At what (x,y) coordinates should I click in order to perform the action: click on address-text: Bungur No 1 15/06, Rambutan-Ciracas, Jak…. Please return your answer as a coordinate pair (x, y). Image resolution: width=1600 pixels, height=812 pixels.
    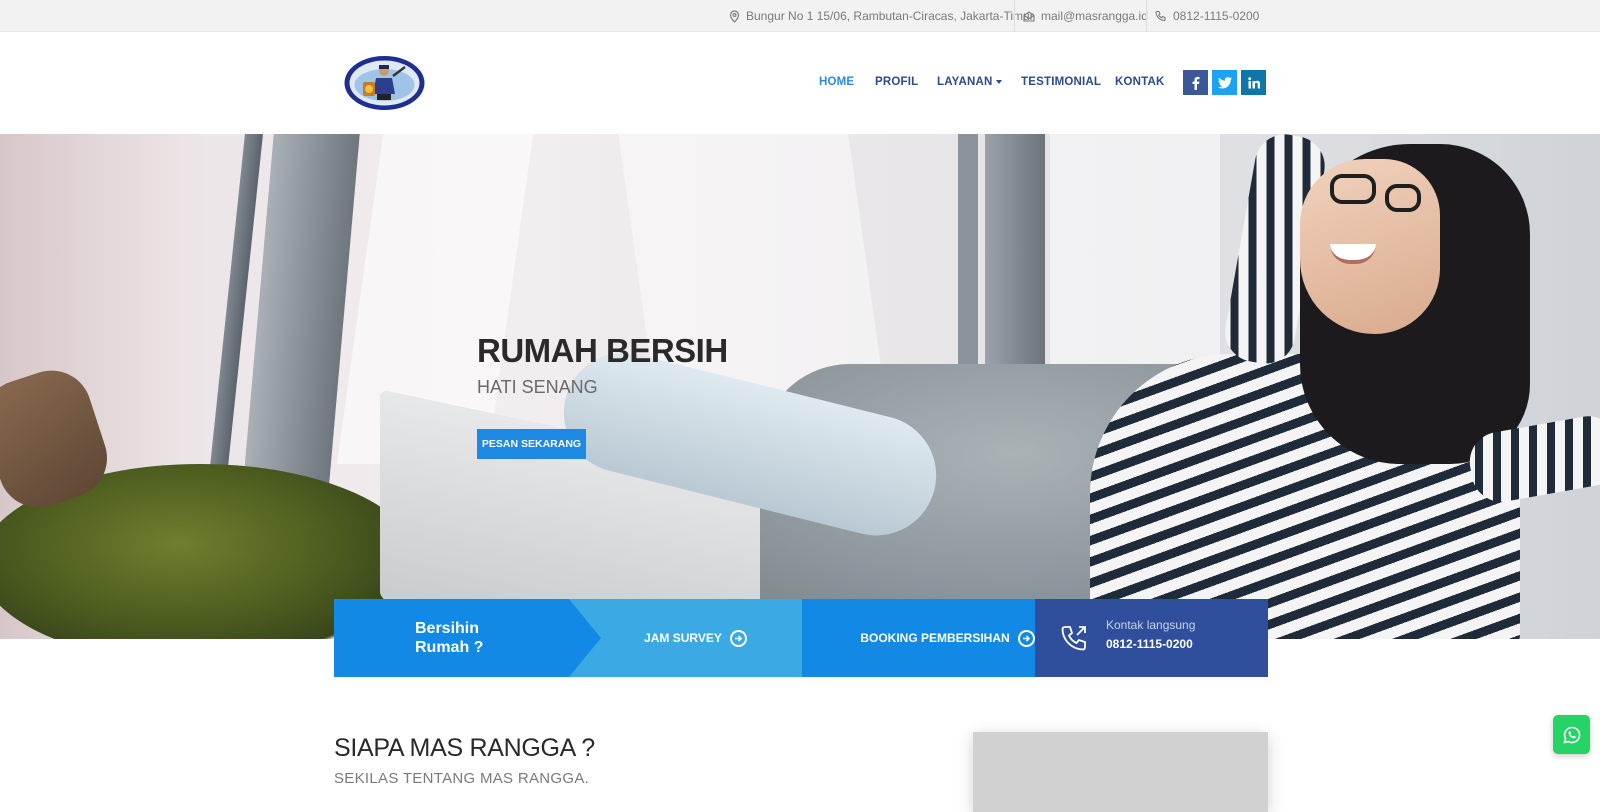
    Looking at the image, I should click on (890, 16).